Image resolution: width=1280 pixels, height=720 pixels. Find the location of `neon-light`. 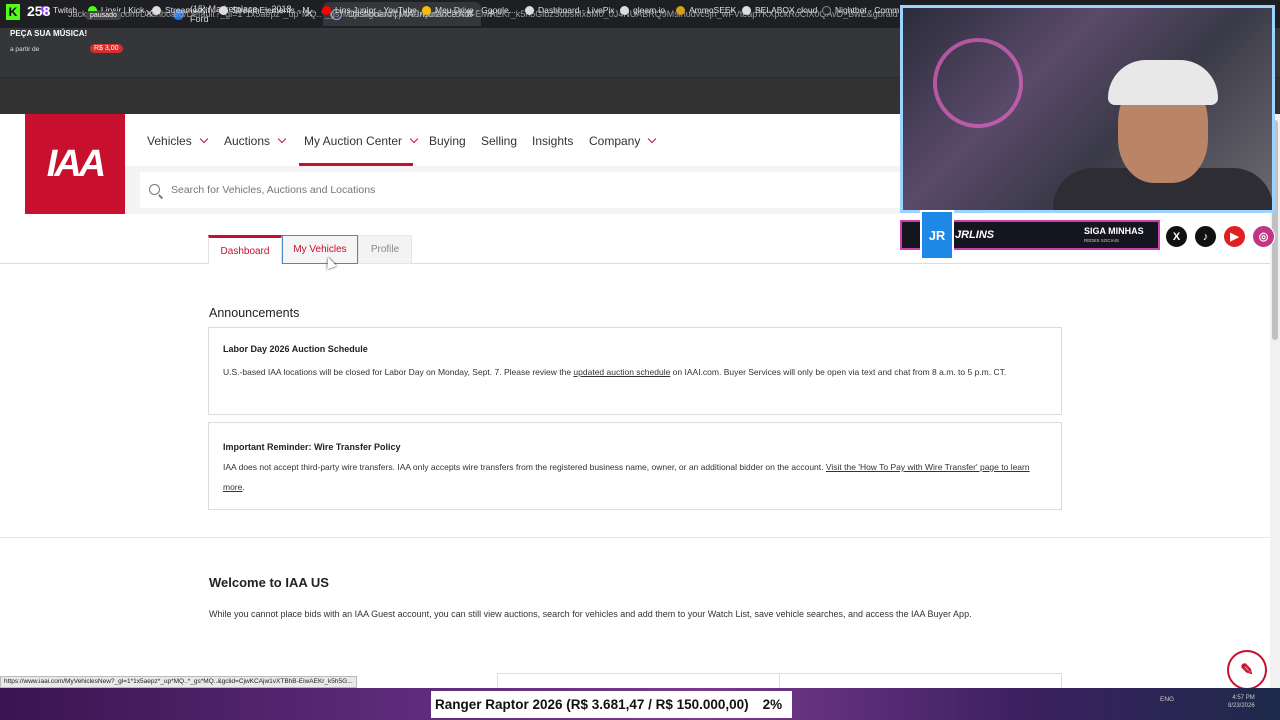

neon-light is located at coordinates (978, 83).